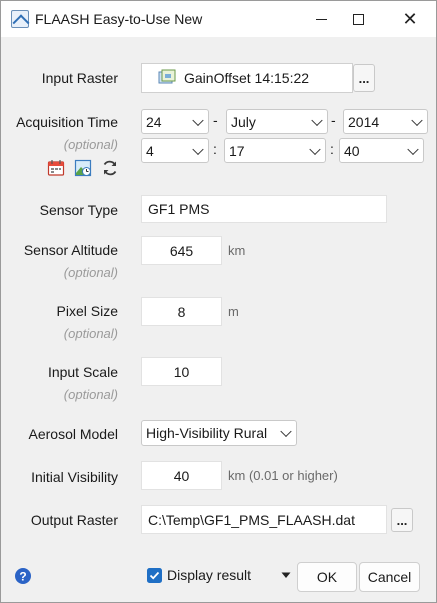 The image size is (437, 603). Describe the element at coordinates (90, 394) in the screenshot. I see `input-scale-optional: (optional)` at that location.